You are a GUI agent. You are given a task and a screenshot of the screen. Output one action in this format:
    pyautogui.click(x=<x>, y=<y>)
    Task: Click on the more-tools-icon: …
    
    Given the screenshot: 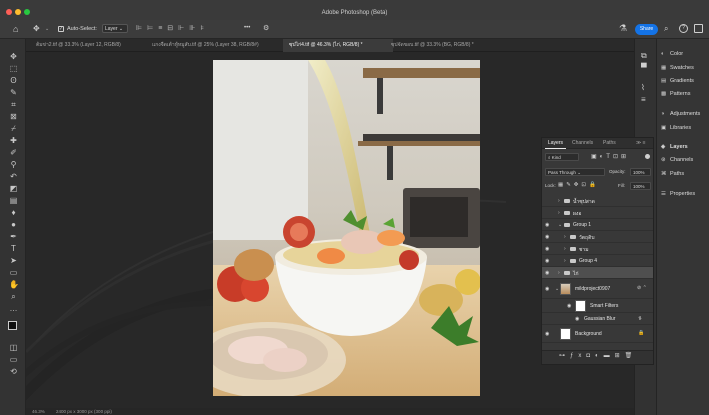 What is the action you would take?
    pyautogui.click(x=13, y=308)
    